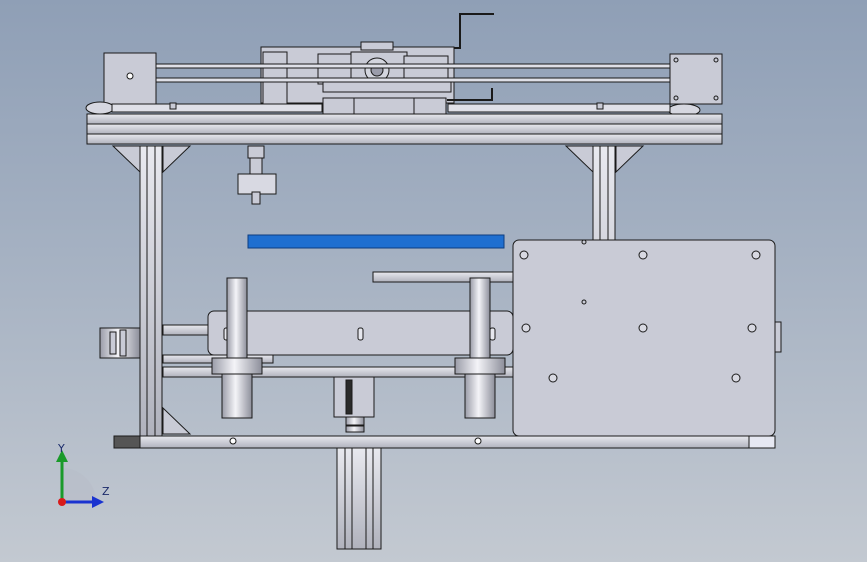 This screenshot has width=867, height=562. Describe the element at coordinates (695, 85) in the screenshot. I see `right-stepper-motor` at that location.